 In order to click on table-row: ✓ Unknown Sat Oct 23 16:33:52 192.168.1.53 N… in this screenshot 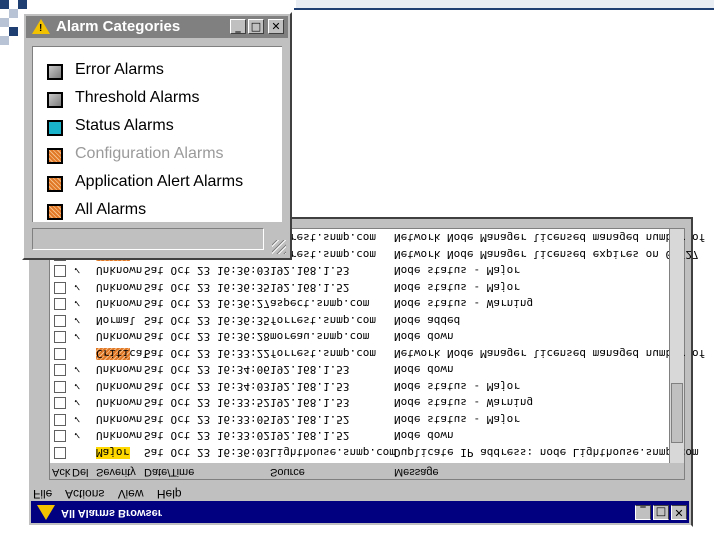, I will do `click(359, 403)`.